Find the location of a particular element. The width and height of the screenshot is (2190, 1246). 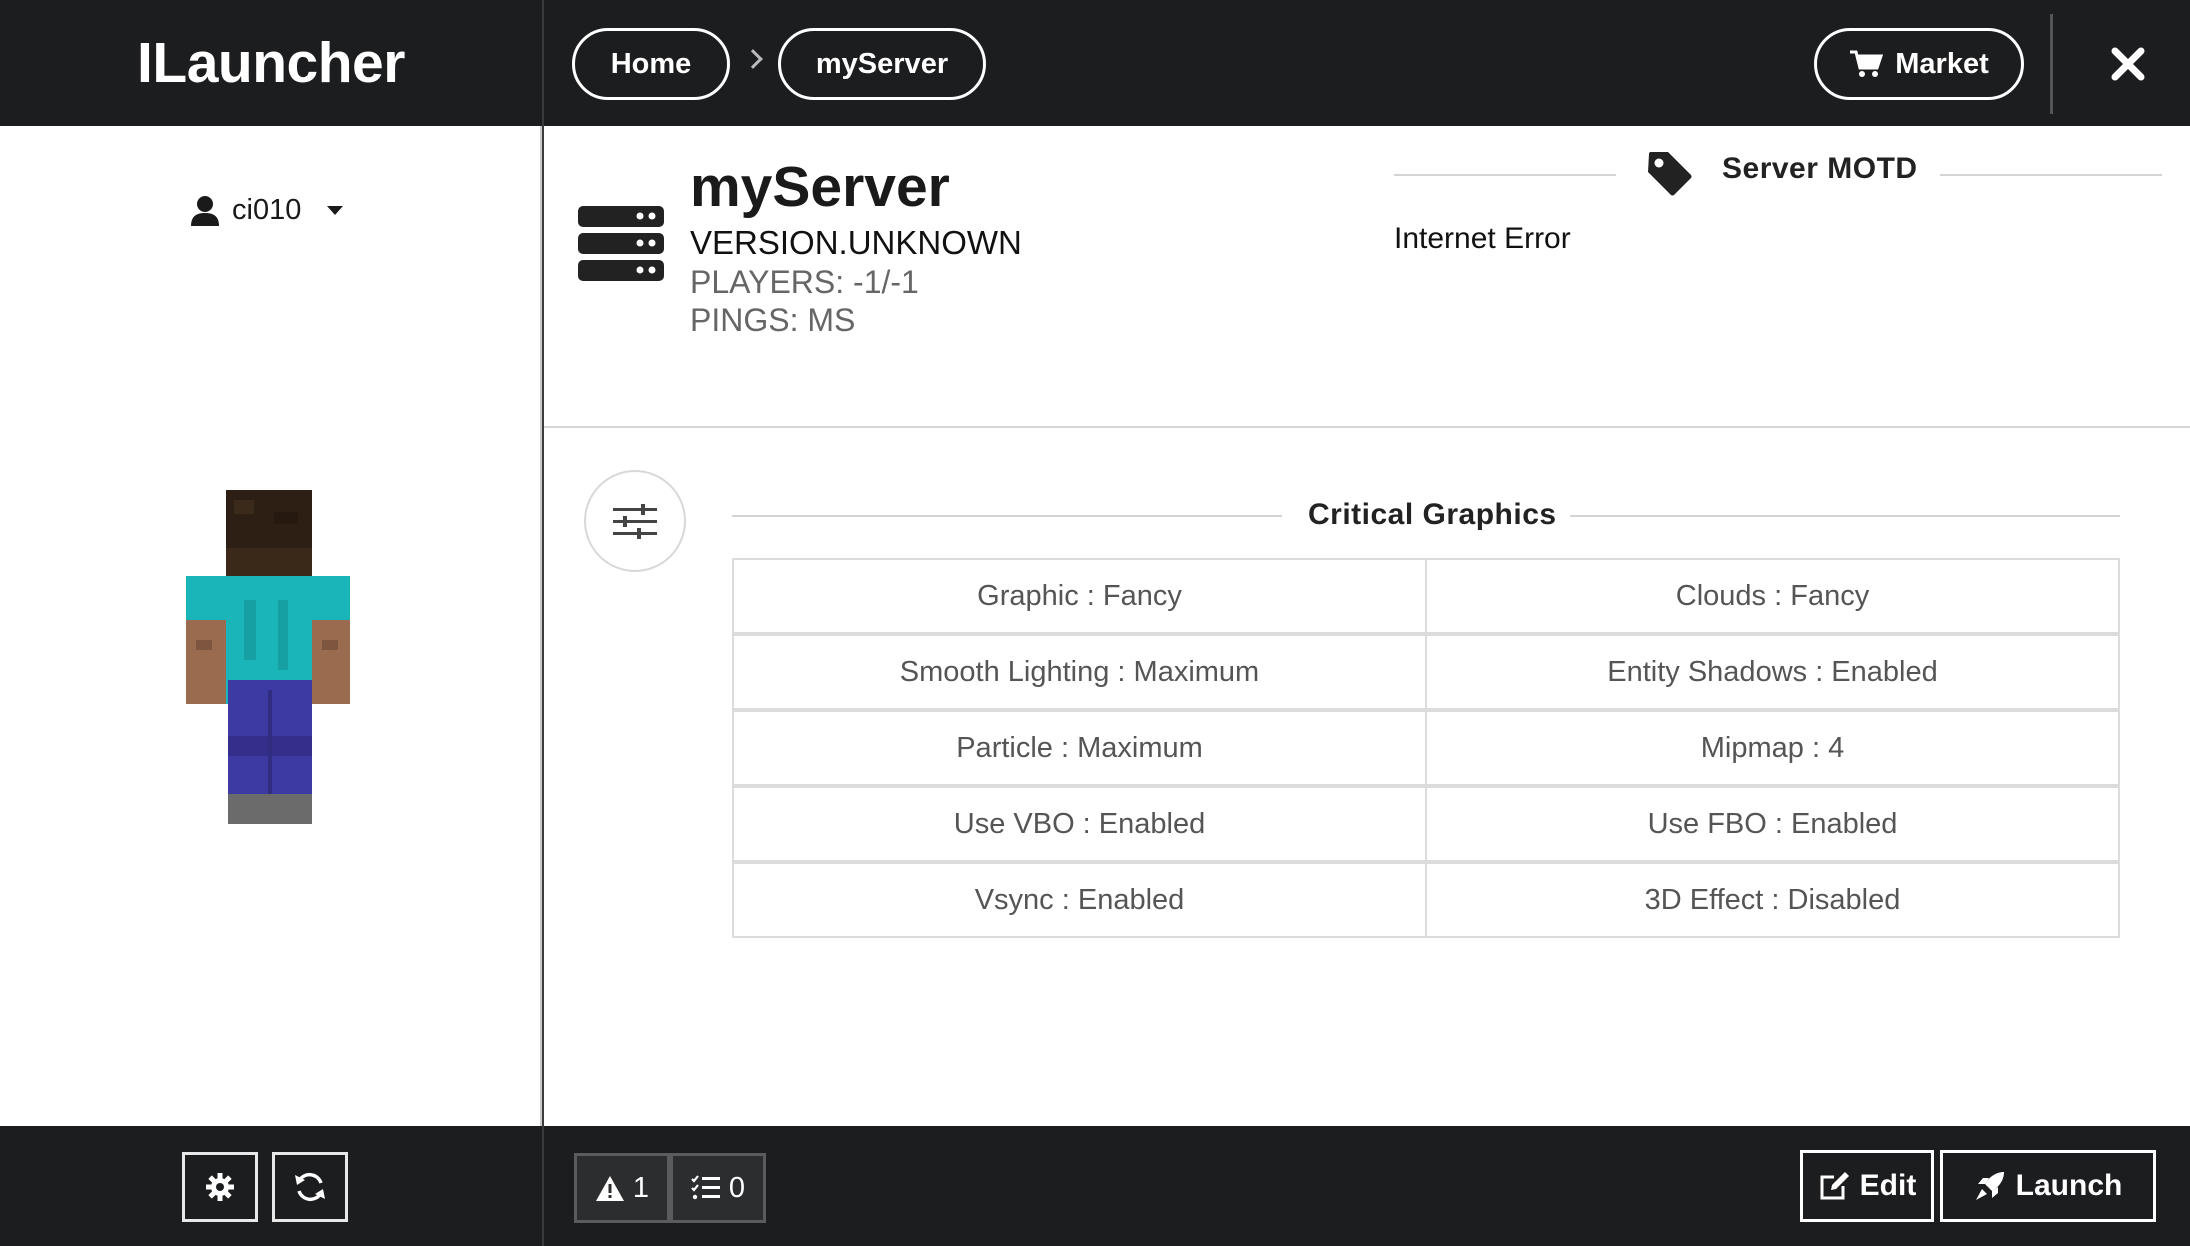

server-ping: PINGS: MS is located at coordinates (773, 320).